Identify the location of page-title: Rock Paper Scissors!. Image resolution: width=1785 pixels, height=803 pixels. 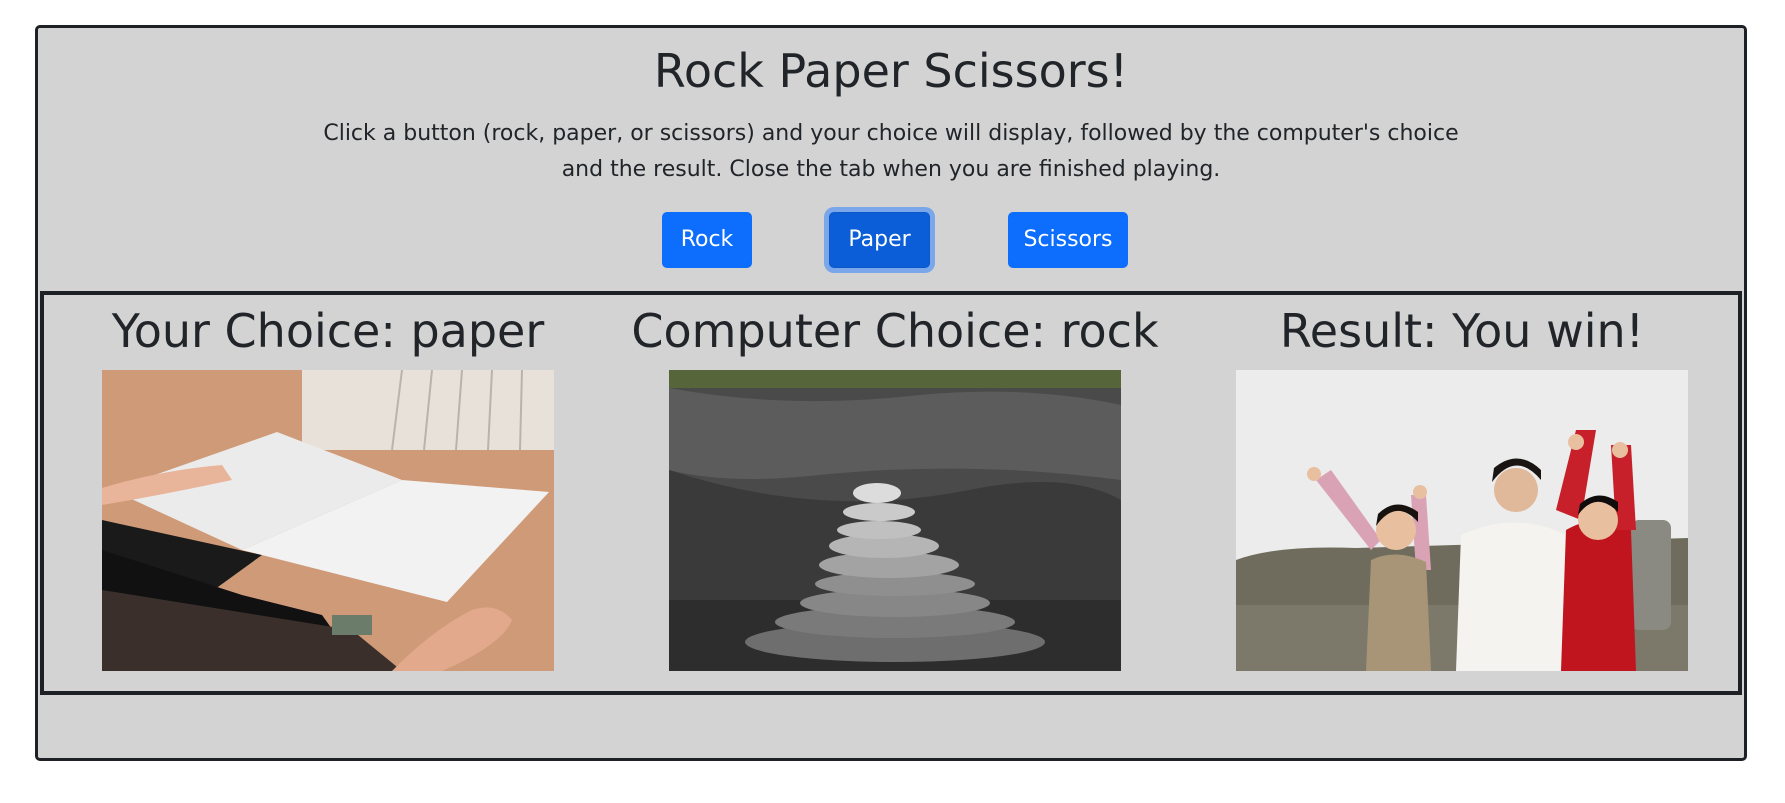
(891, 71).